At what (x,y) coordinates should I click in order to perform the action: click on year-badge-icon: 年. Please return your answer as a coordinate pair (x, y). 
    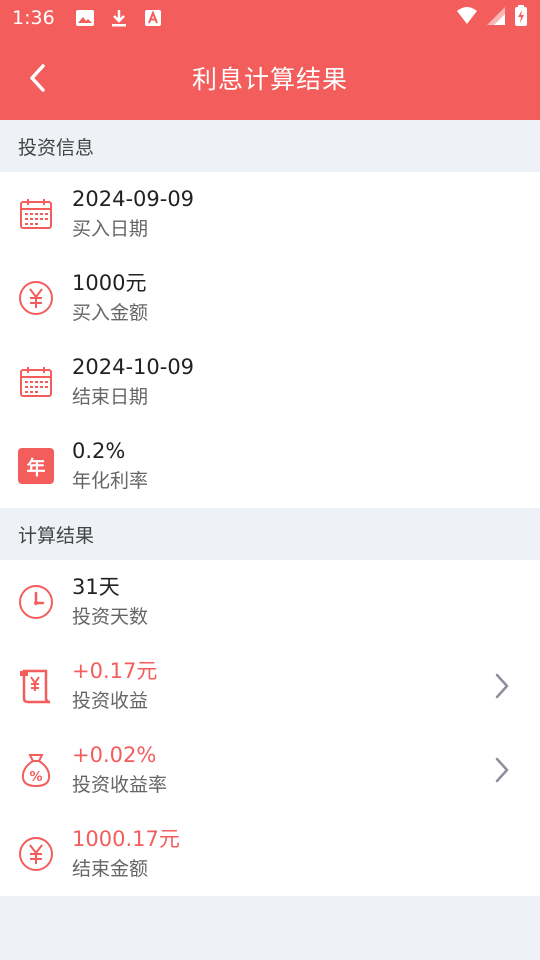
    Looking at the image, I should click on (36, 466).